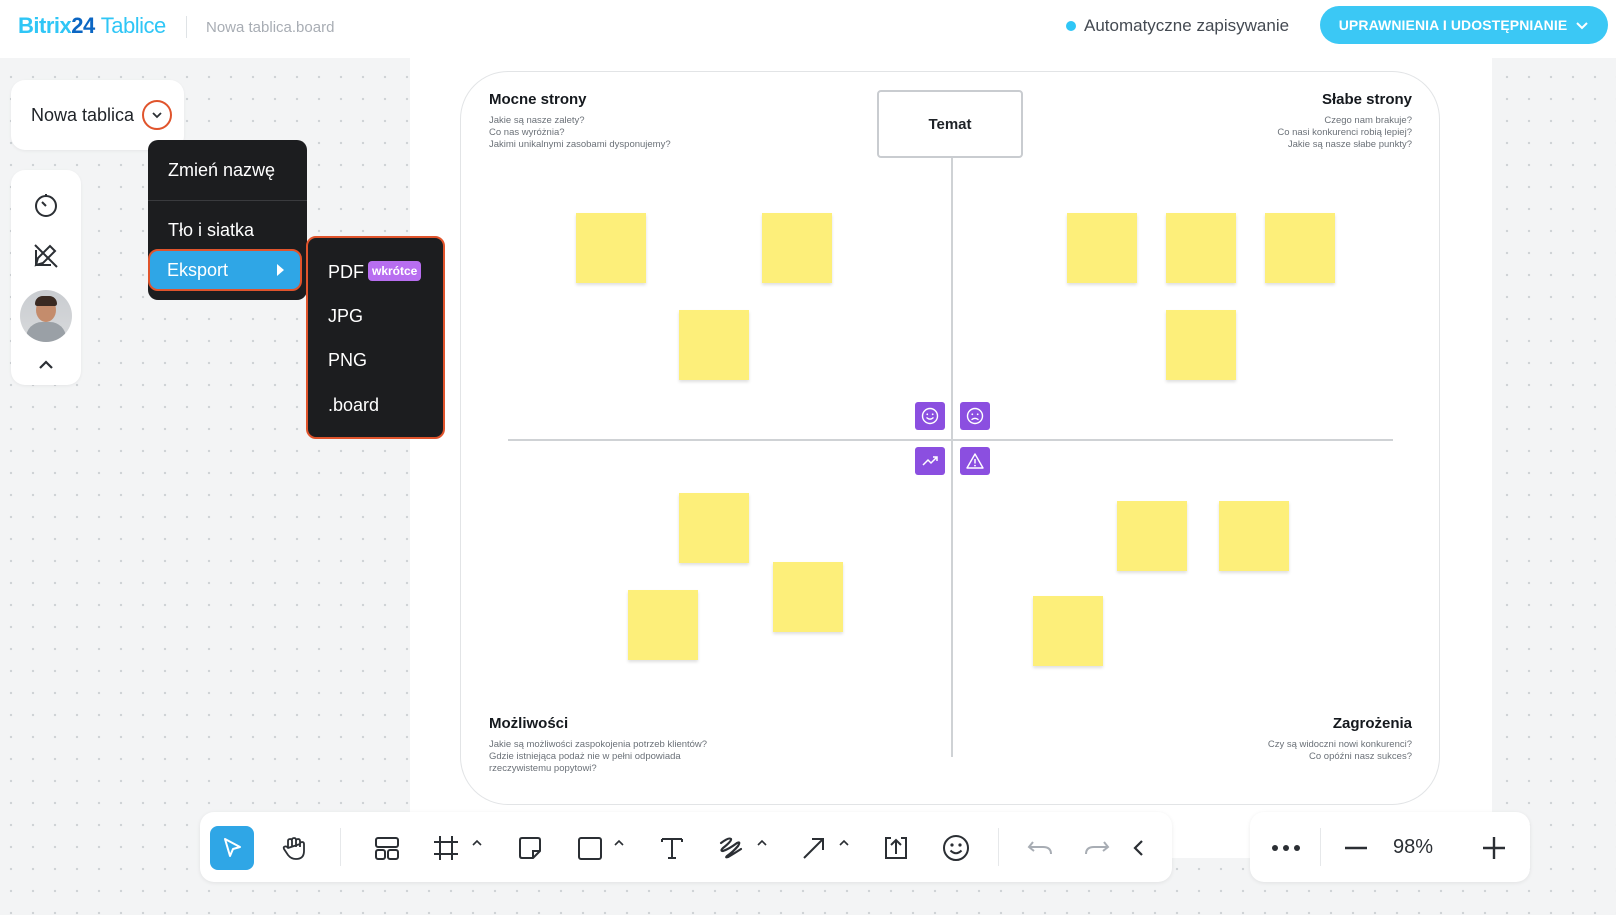 This screenshot has height=915, width=1616. Describe the element at coordinates (395, 271) in the screenshot. I see `coming-soon-badge: wkrótce` at that location.